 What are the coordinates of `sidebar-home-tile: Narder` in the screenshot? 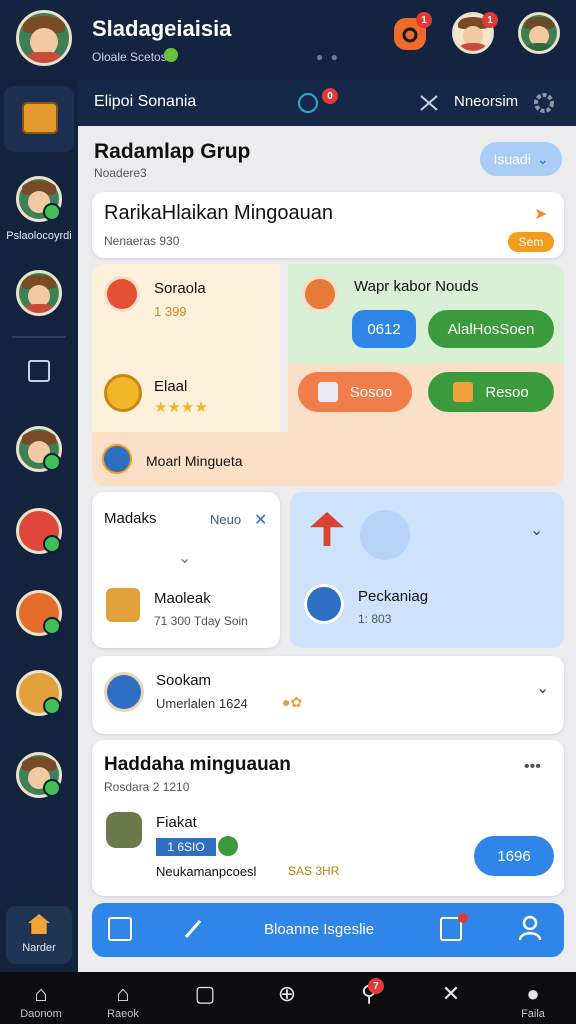 It's located at (39, 935).